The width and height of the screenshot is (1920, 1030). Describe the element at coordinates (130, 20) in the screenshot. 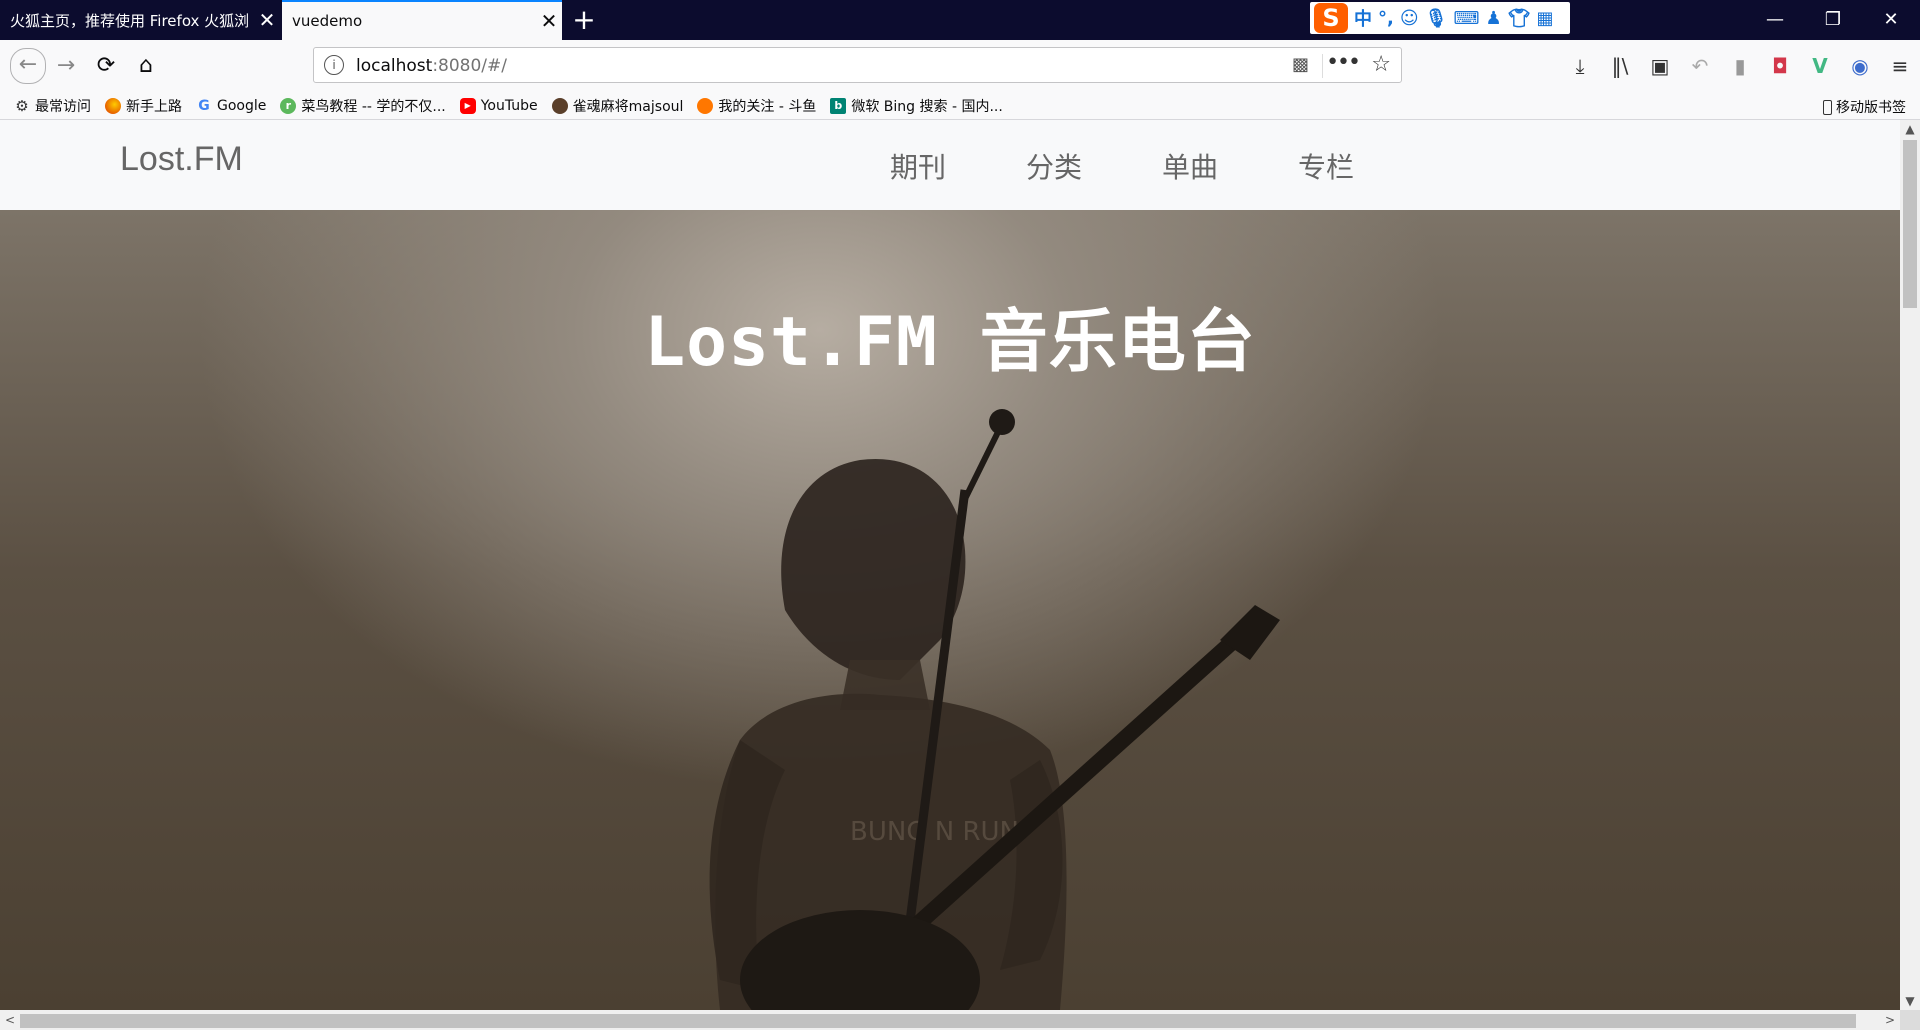

I see `tab-title: 火狐主页，推荐使用 Firefox 火狐浏` at that location.